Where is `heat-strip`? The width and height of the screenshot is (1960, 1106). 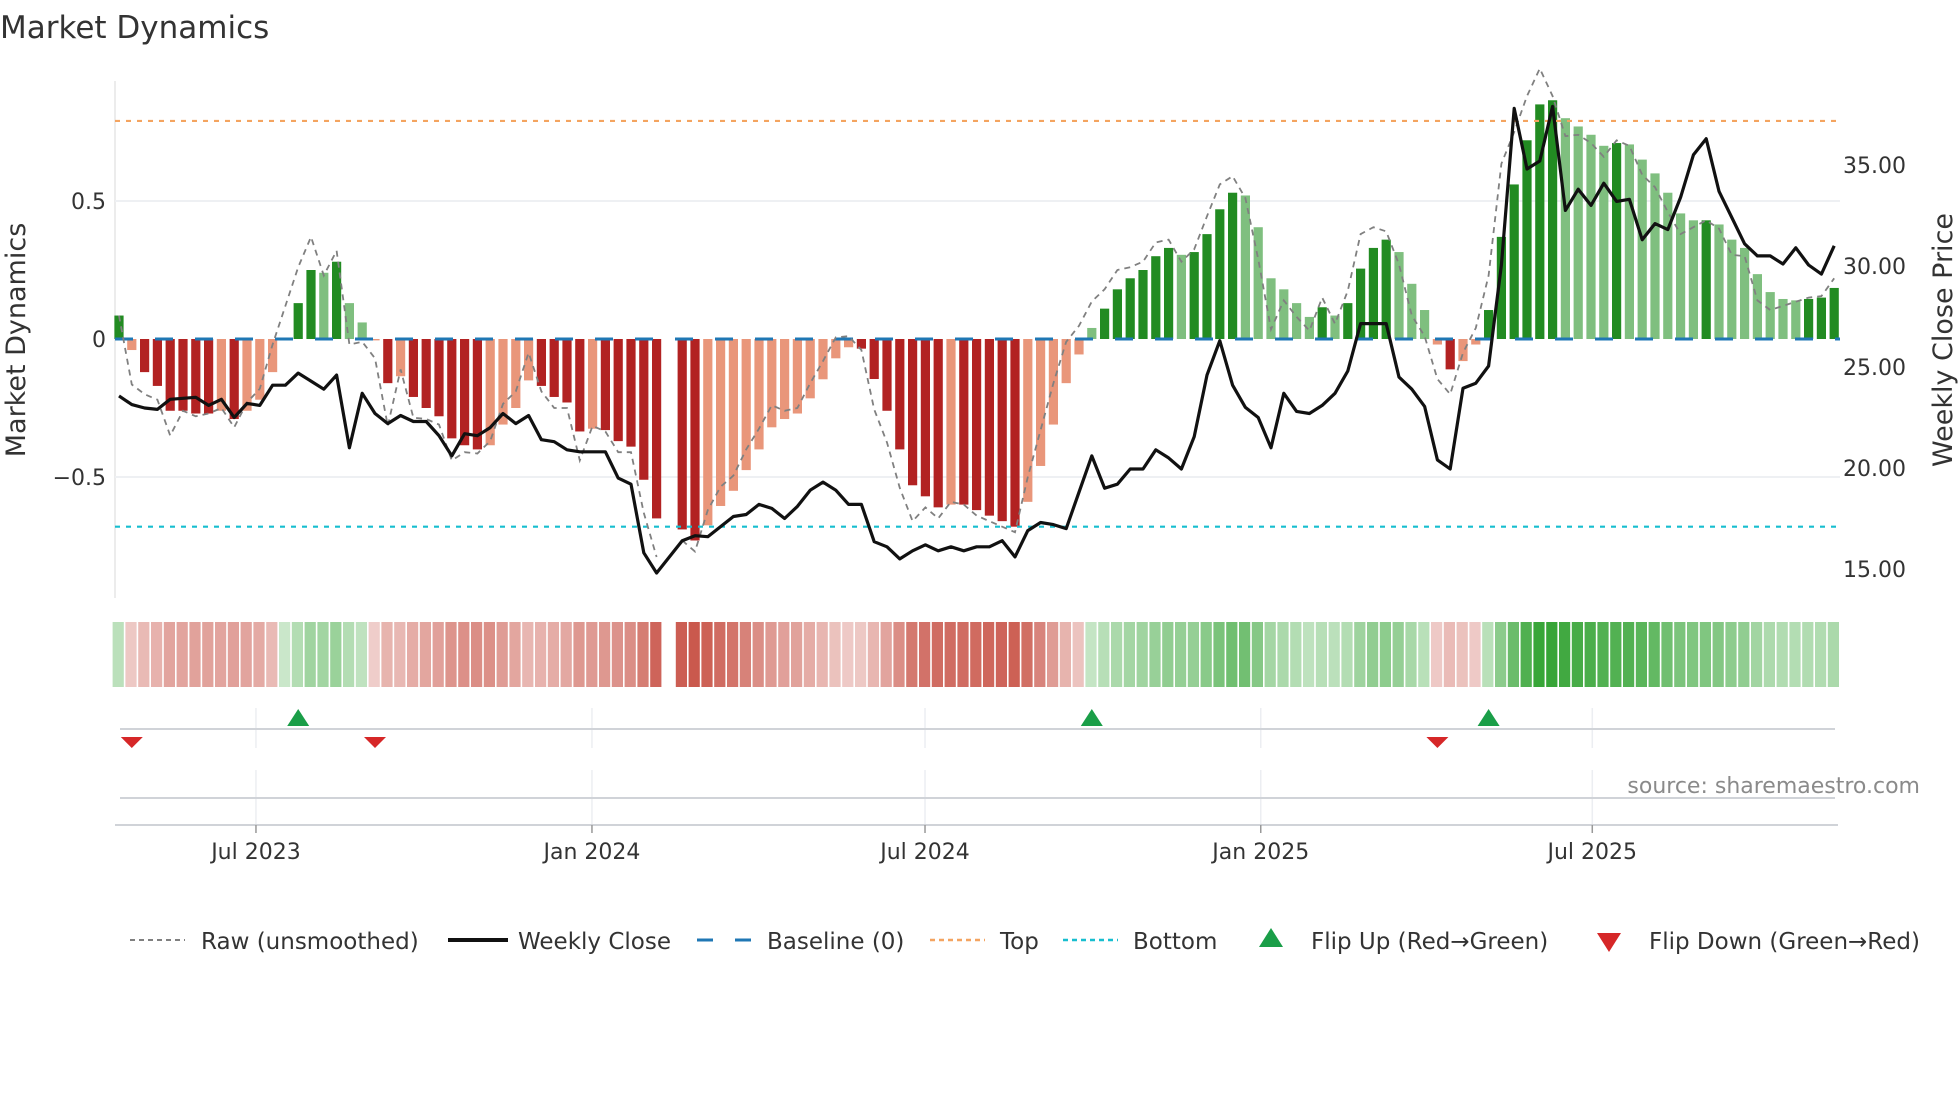
heat-strip is located at coordinates (975, 654).